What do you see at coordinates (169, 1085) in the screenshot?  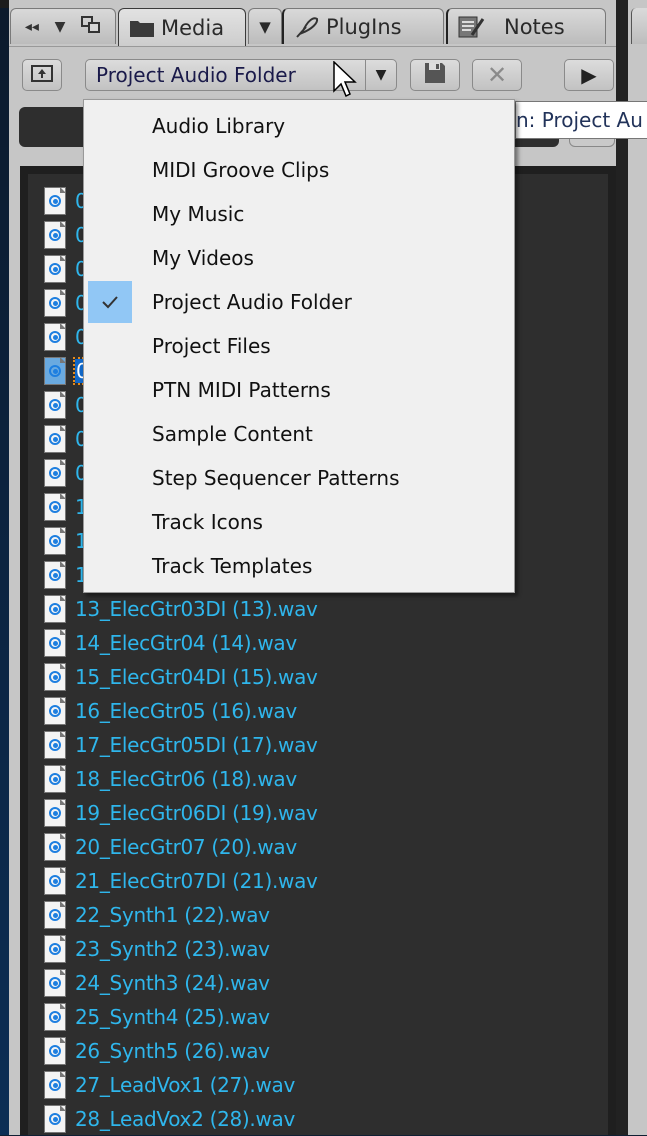 I see `file-list-item: 27_LeadVox1 (27).wav` at bounding box center [169, 1085].